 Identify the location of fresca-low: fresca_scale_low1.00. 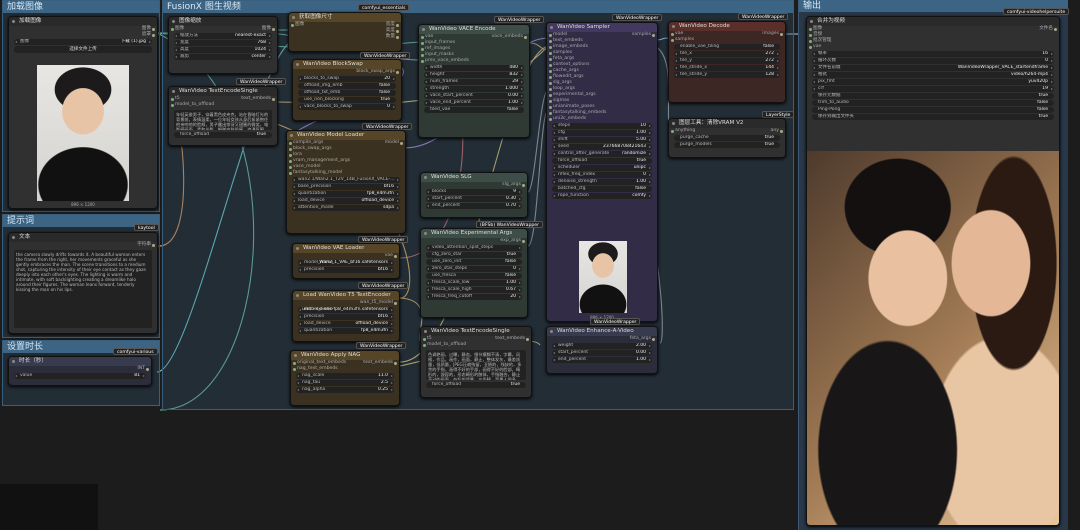
(474, 283).